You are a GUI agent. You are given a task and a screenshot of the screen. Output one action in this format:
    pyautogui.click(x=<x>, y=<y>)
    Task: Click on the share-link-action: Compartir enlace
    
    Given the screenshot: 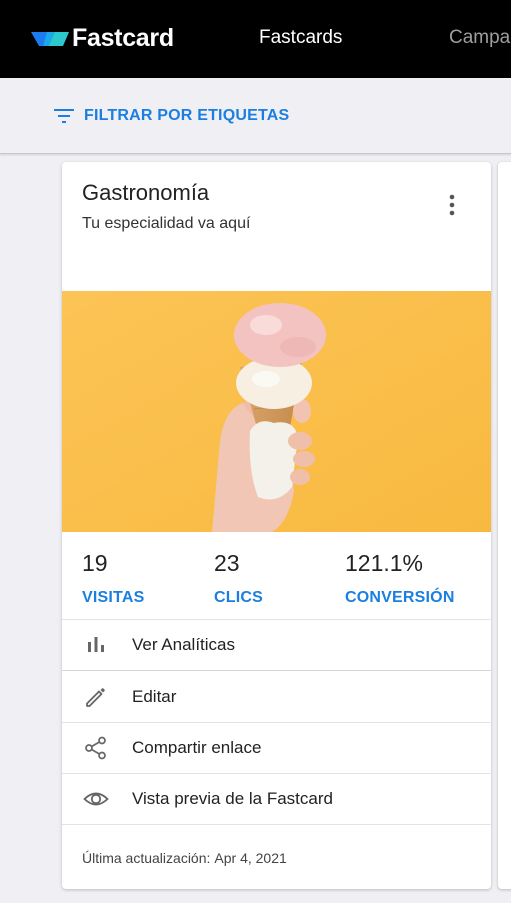 What is the action you would take?
    pyautogui.click(x=276, y=748)
    